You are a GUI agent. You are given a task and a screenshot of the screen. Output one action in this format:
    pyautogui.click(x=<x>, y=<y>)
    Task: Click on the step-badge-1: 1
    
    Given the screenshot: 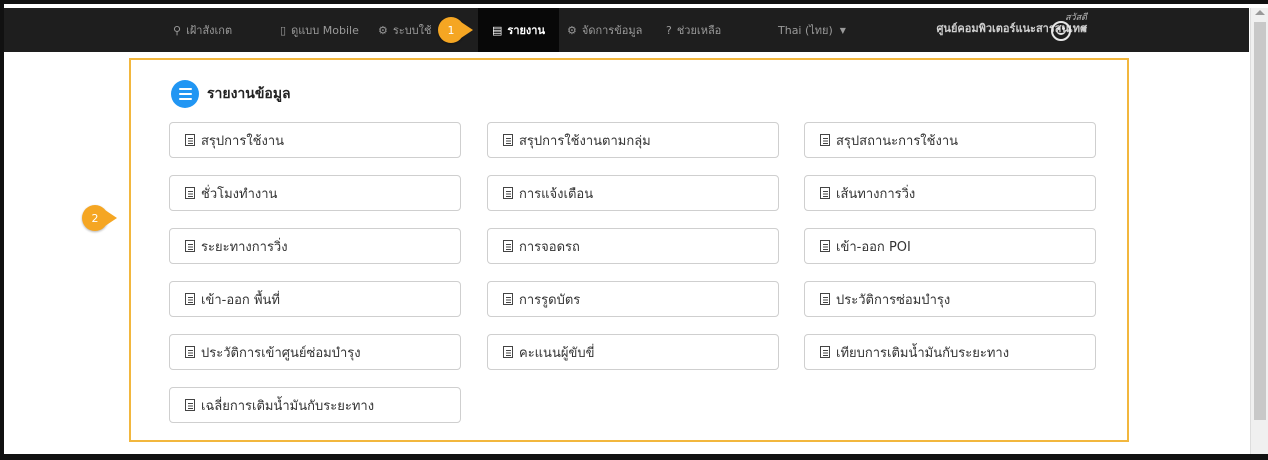 What is the action you would take?
    pyautogui.click(x=455, y=30)
    